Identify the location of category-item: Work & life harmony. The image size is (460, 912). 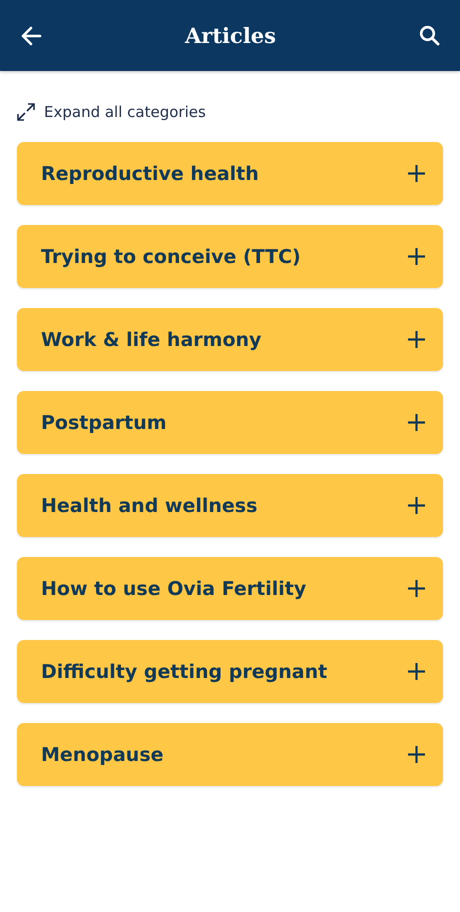
(230, 339).